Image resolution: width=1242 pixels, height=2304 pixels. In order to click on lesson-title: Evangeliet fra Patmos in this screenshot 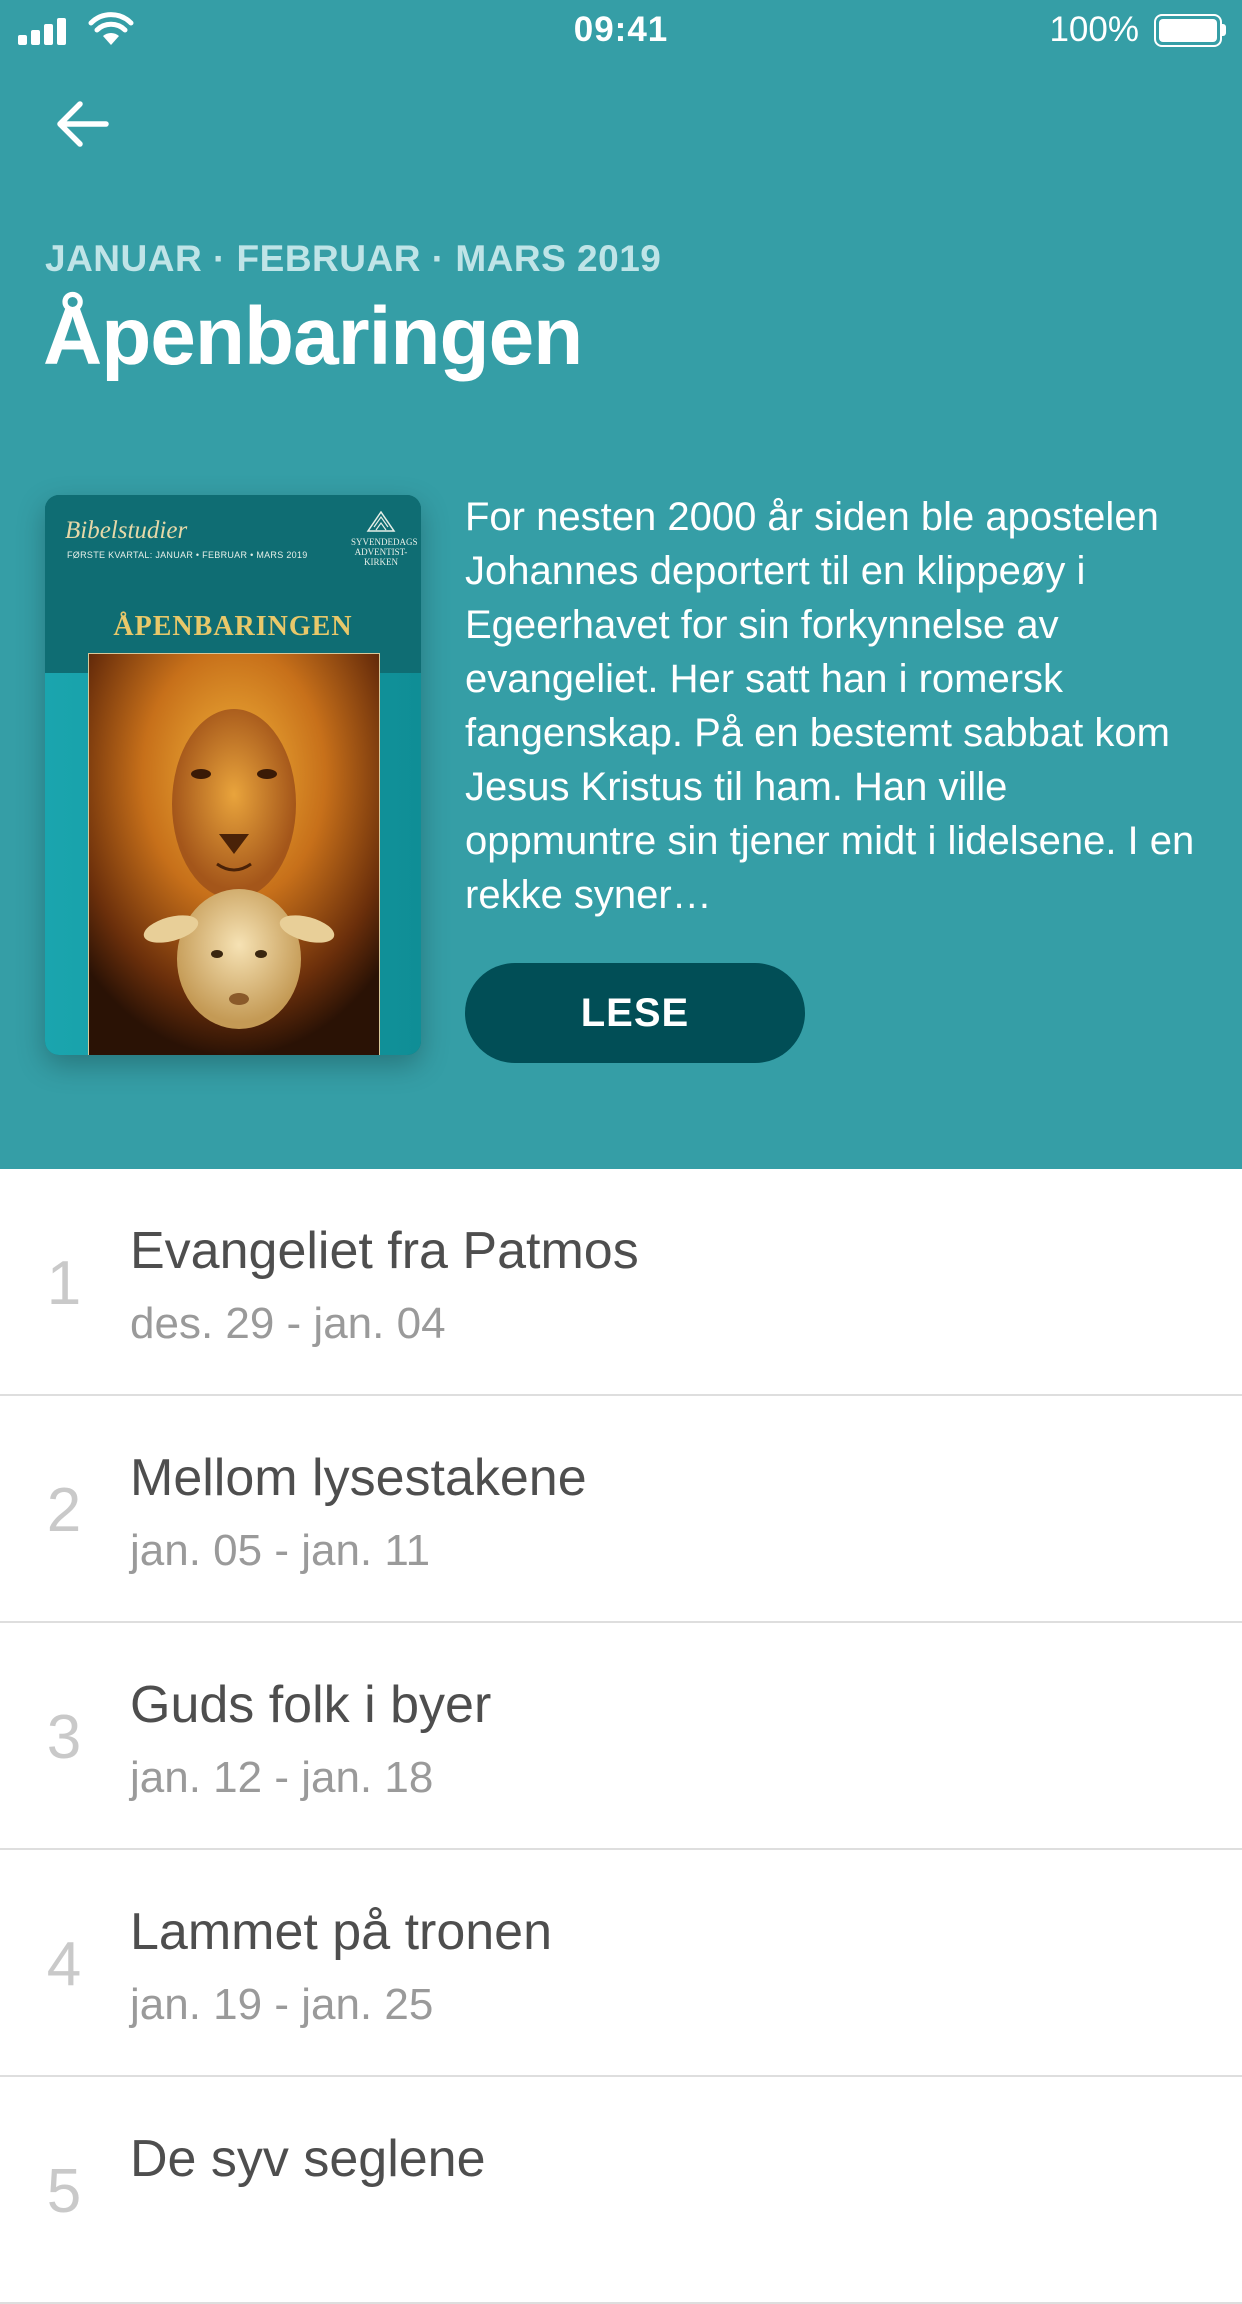, I will do `click(384, 1251)`.